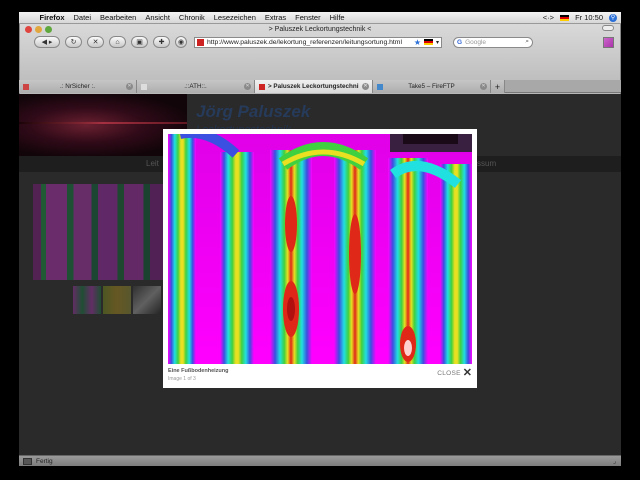  I want to click on google-search-engine-icon: G, so click(459, 42).